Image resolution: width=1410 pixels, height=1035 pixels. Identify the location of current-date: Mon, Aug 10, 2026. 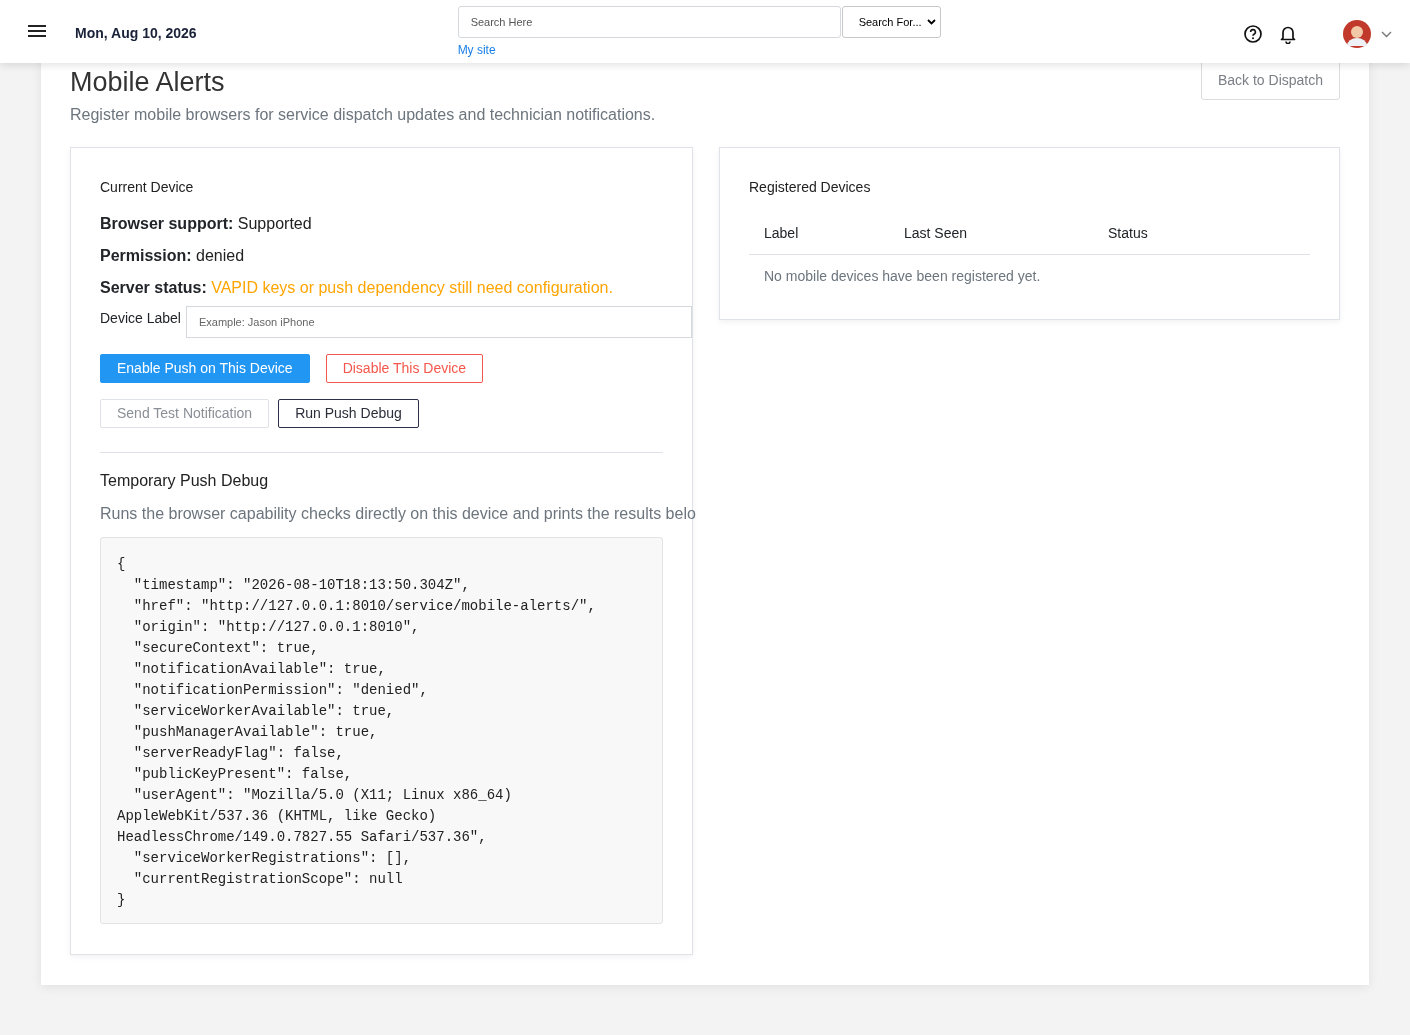
(136, 33).